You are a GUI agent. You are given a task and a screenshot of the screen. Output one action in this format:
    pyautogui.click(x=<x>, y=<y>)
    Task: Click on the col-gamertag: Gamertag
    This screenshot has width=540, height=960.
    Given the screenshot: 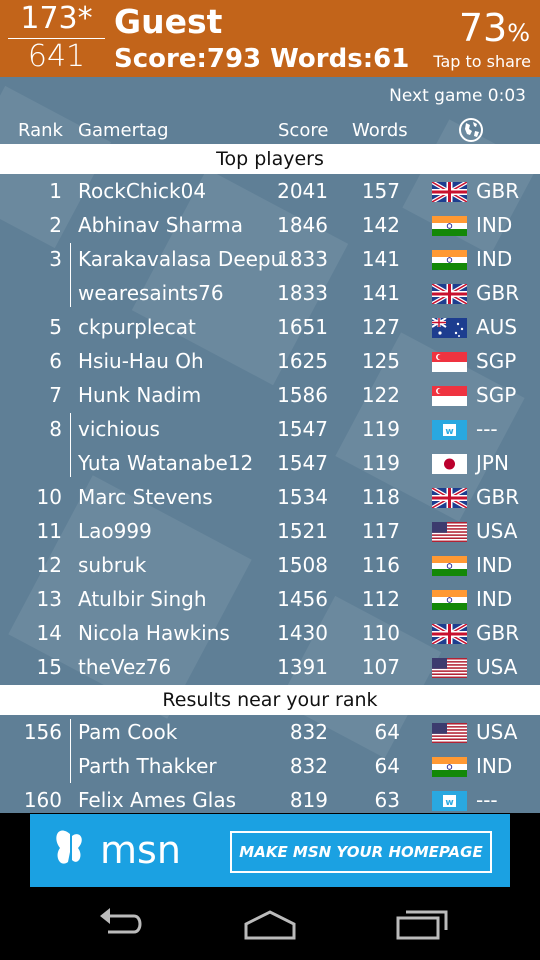 What is the action you would take?
    pyautogui.click(x=123, y=131)
    